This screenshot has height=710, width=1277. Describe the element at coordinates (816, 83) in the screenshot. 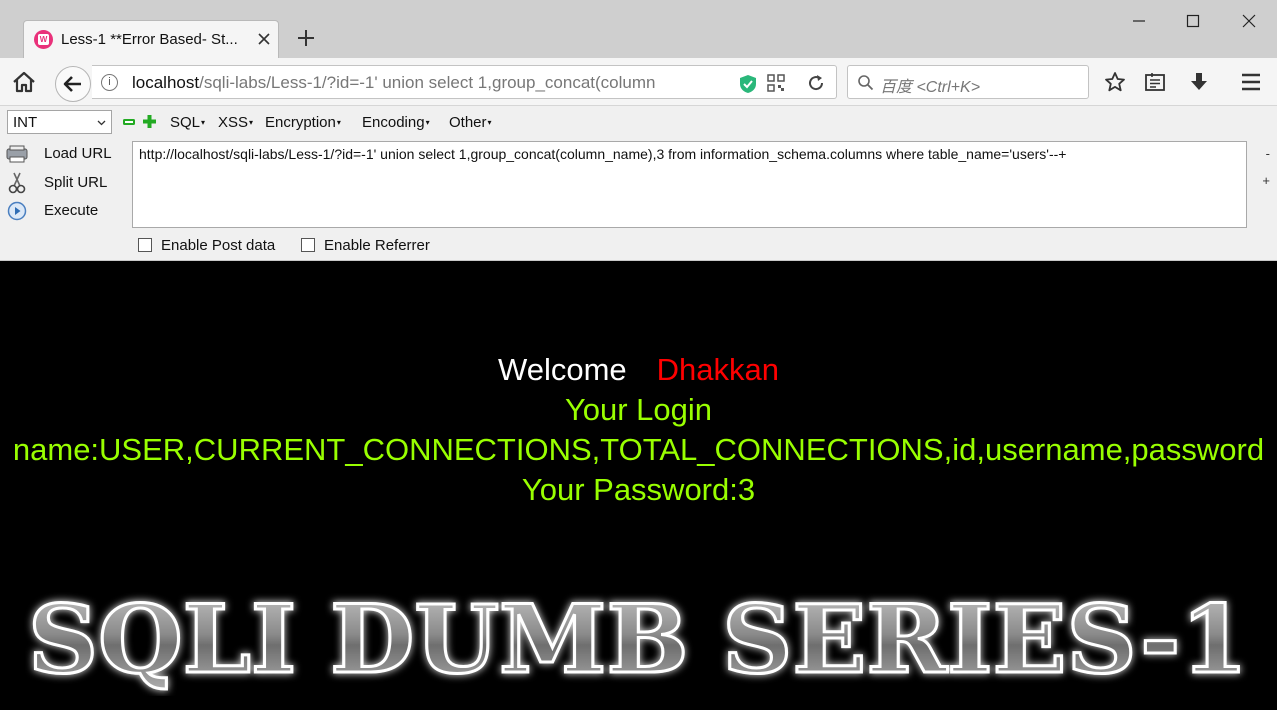

I see `reload-icon` at that location.